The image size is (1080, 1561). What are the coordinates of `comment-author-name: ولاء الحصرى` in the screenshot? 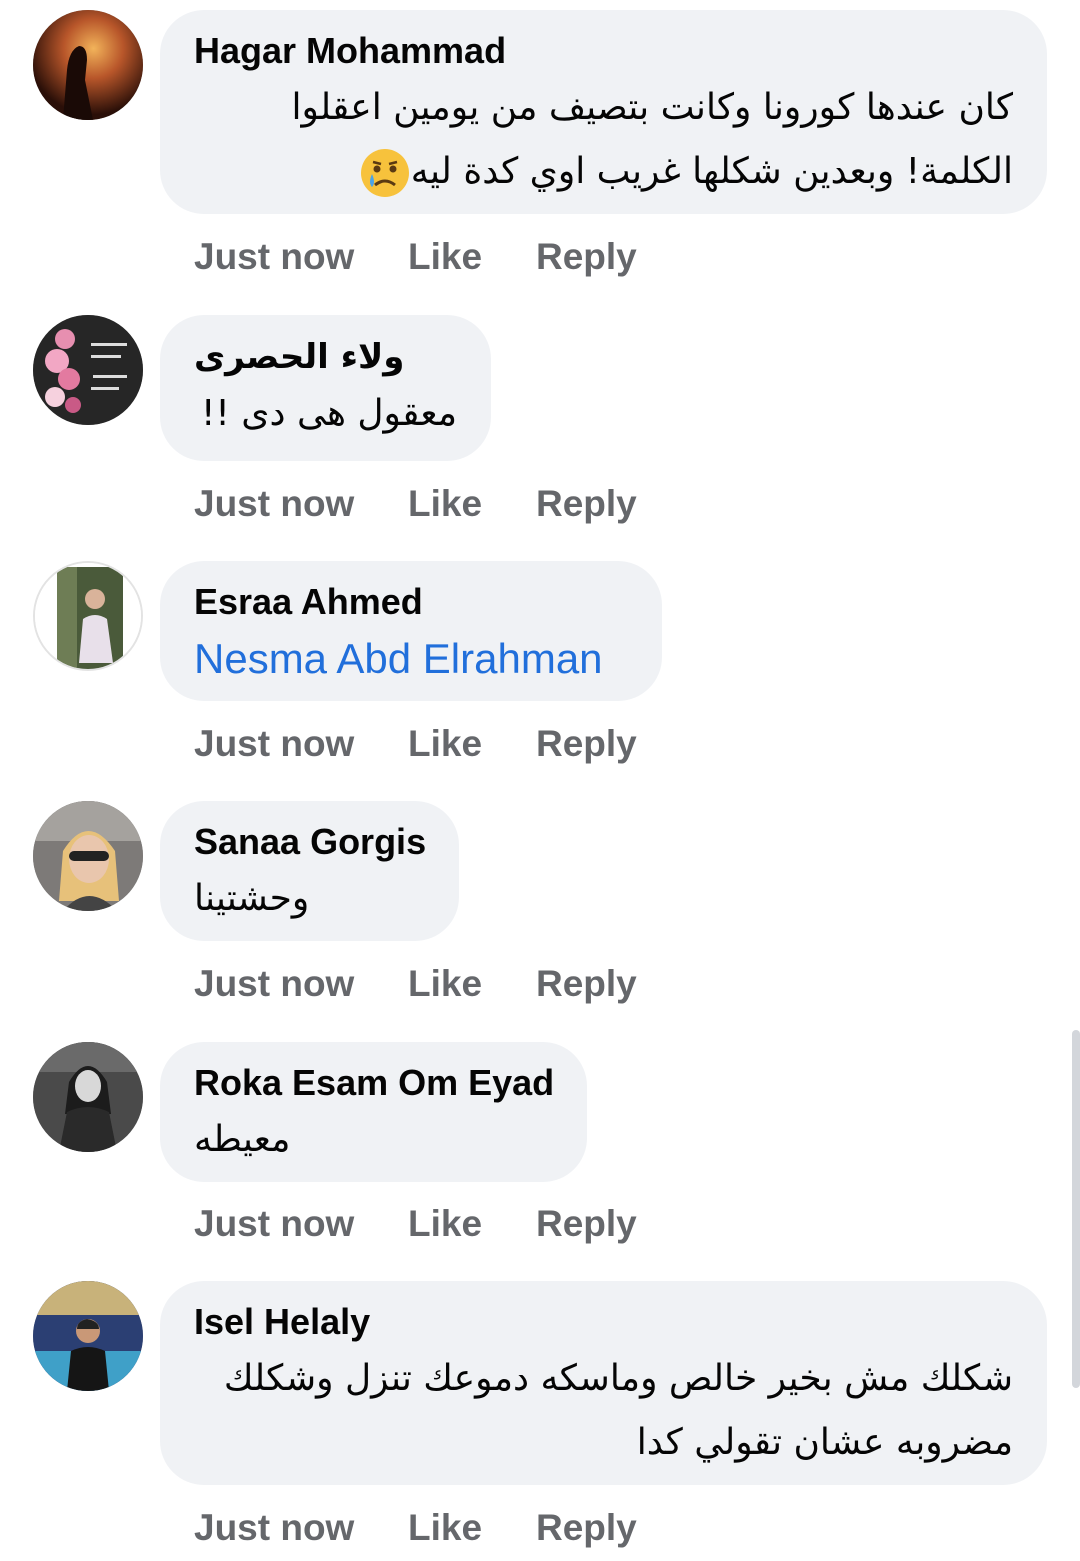 It's located at (299, 357).